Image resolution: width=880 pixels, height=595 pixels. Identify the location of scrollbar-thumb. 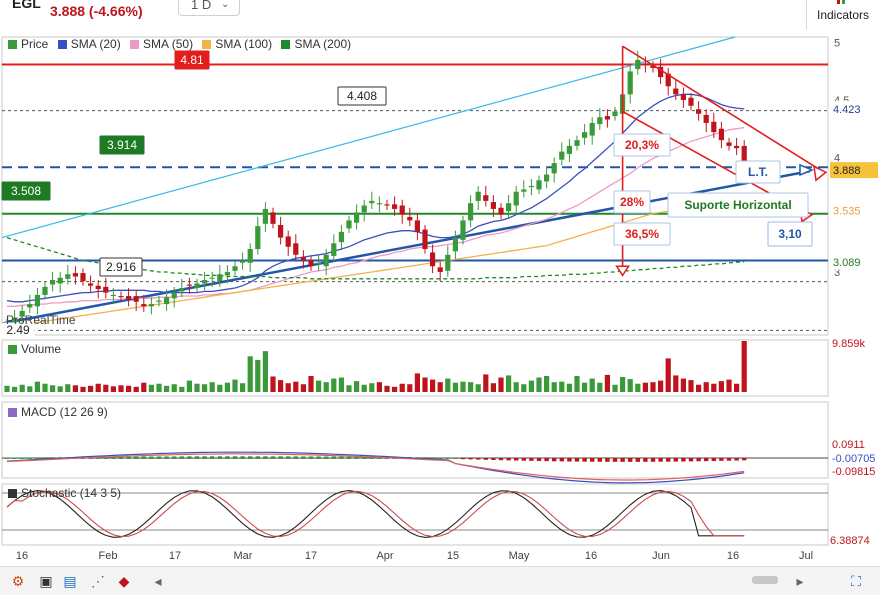
(765, 580).